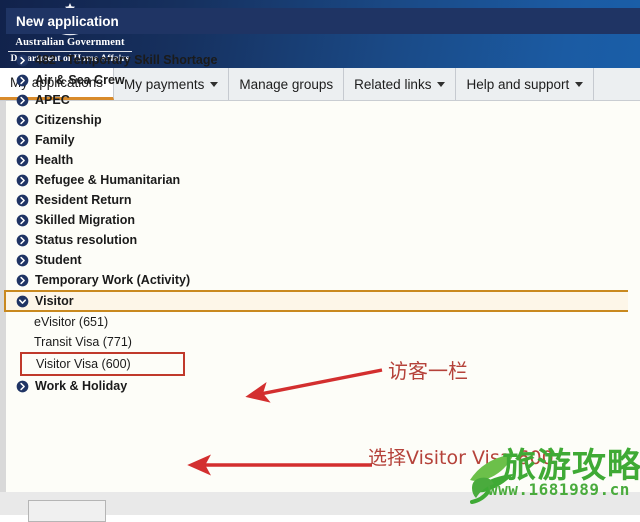 The height and width of the screenshot is (522, 640). I want to click on category-label: Work & Holiday, so click(81, 386).